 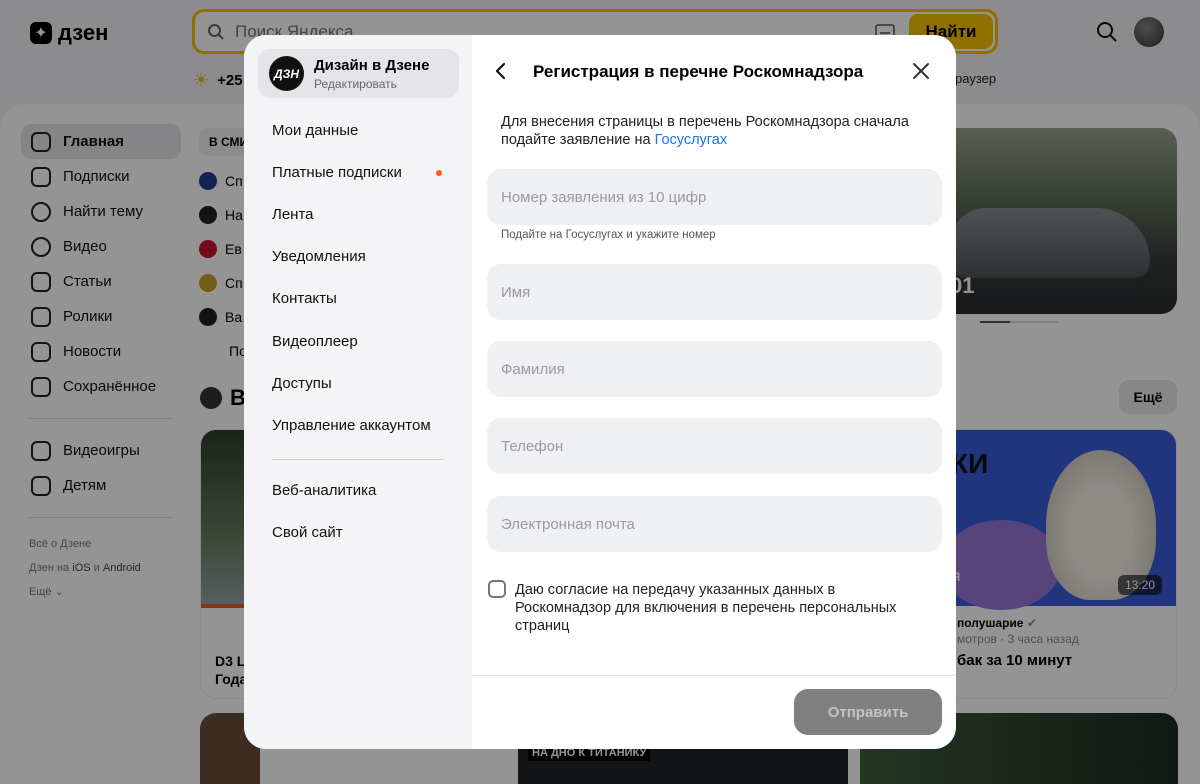 What do you see at coordinates (608, 235) in the screenshot?
I see `field-hint: Подайте на Госуслугах и укажите номер` at bounding box center [608, 235].